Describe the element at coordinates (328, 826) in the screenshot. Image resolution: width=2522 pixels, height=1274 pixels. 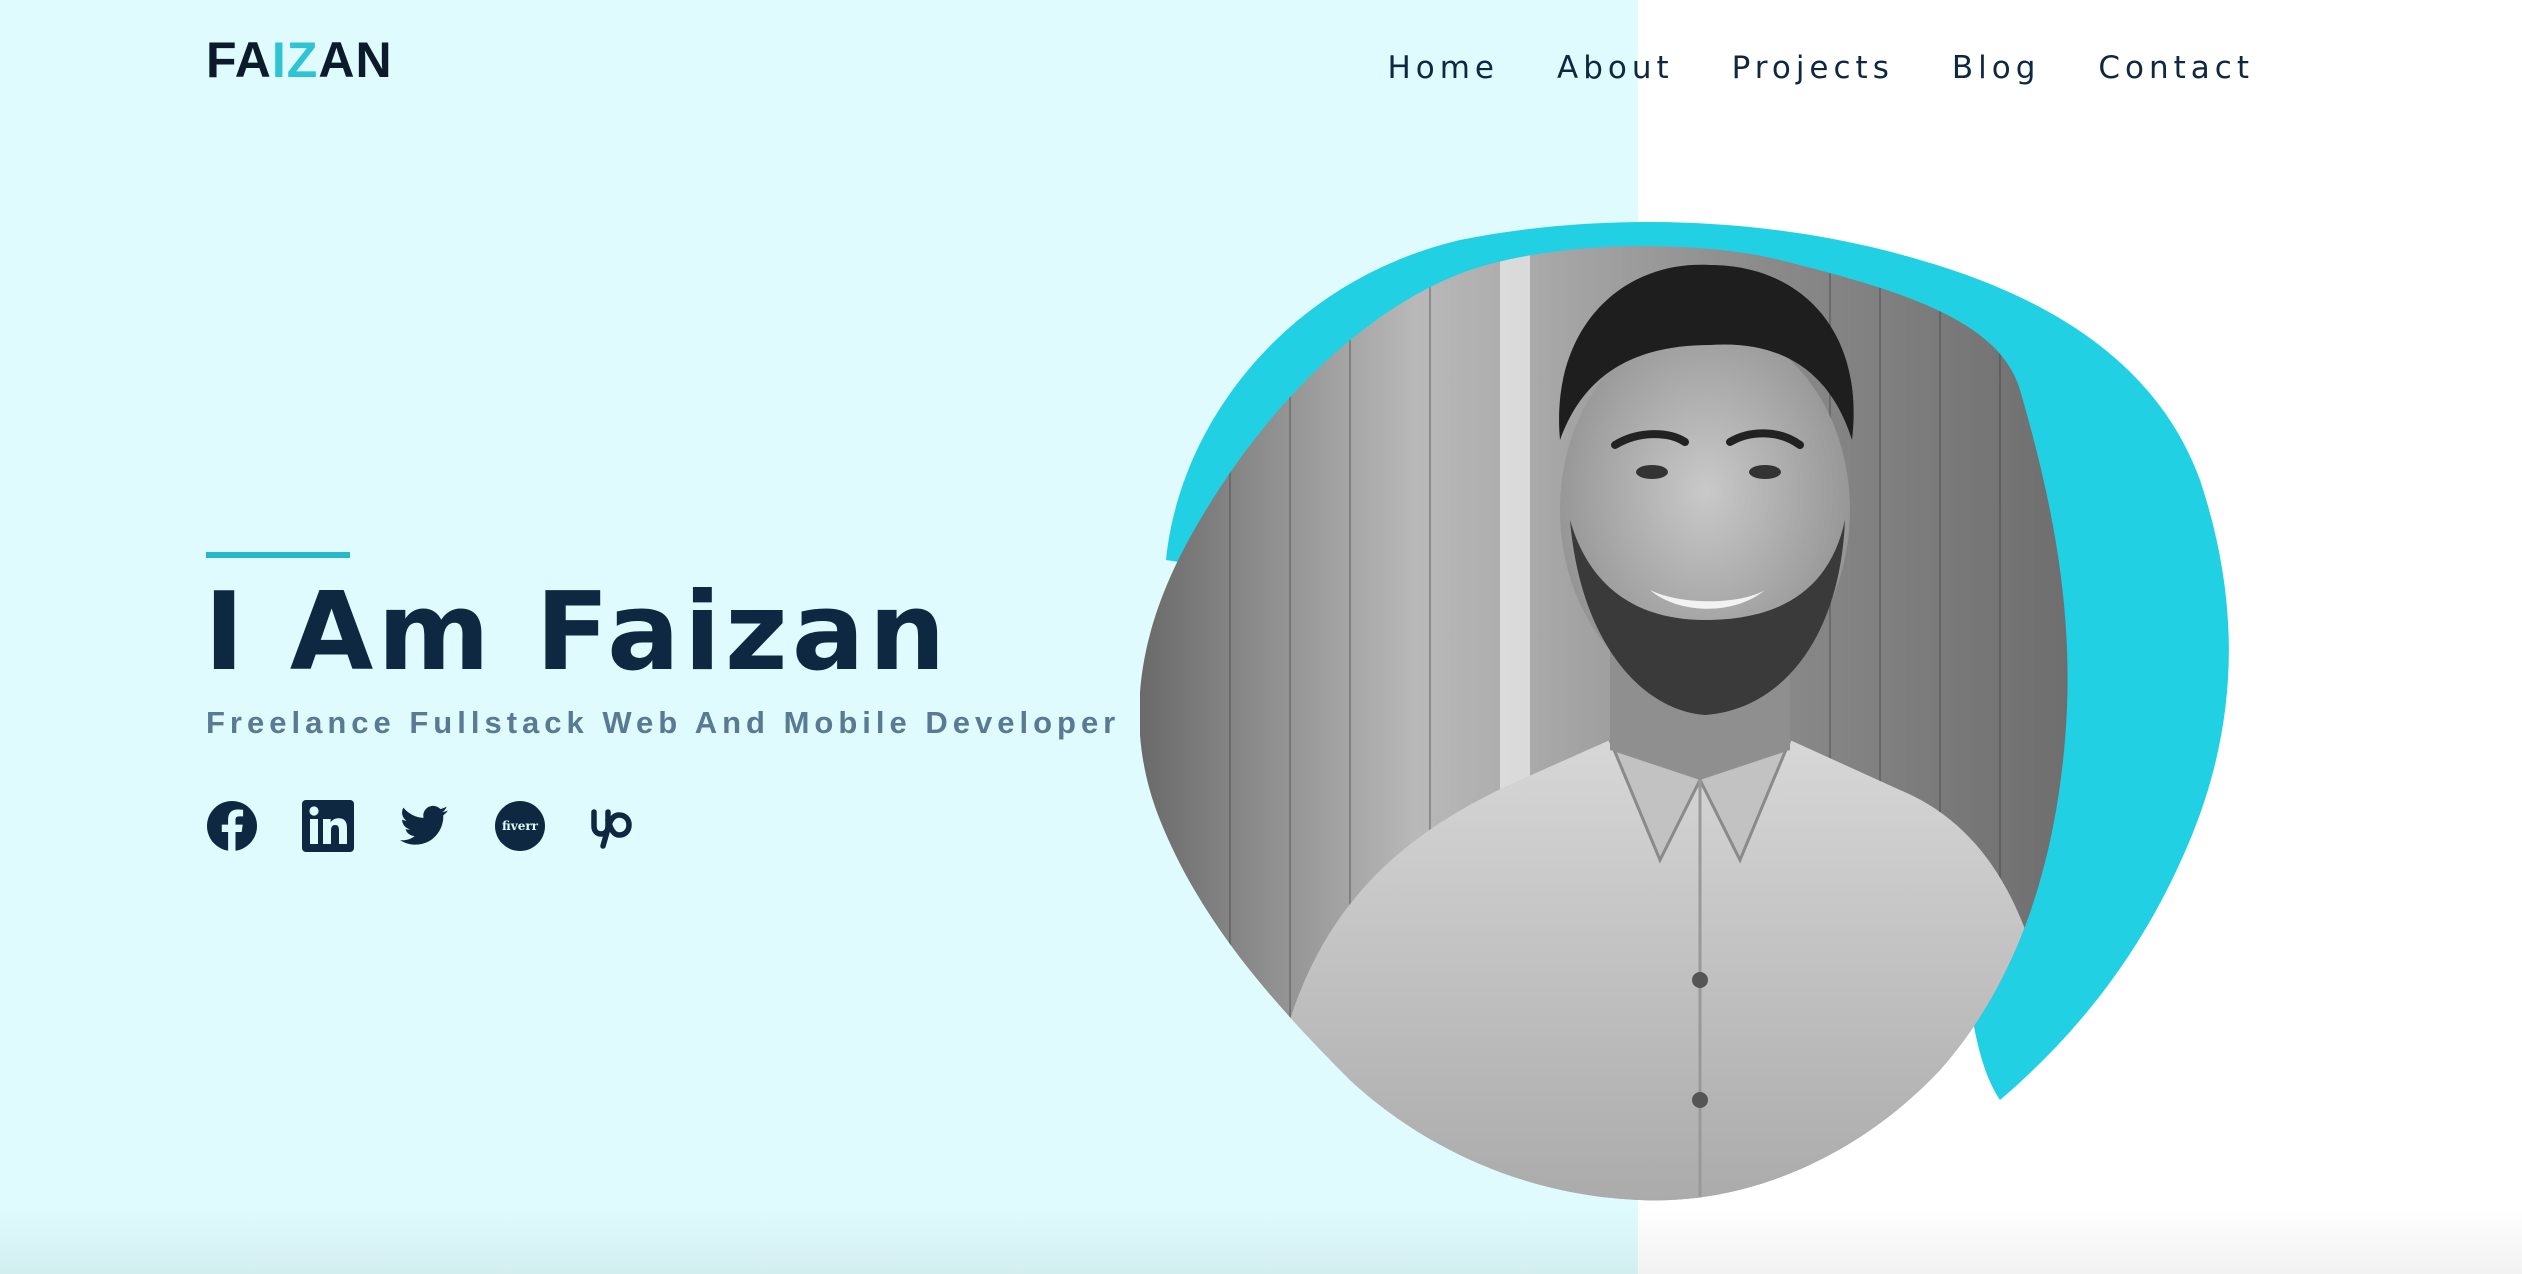
I see `linkedin-icon` at that location.